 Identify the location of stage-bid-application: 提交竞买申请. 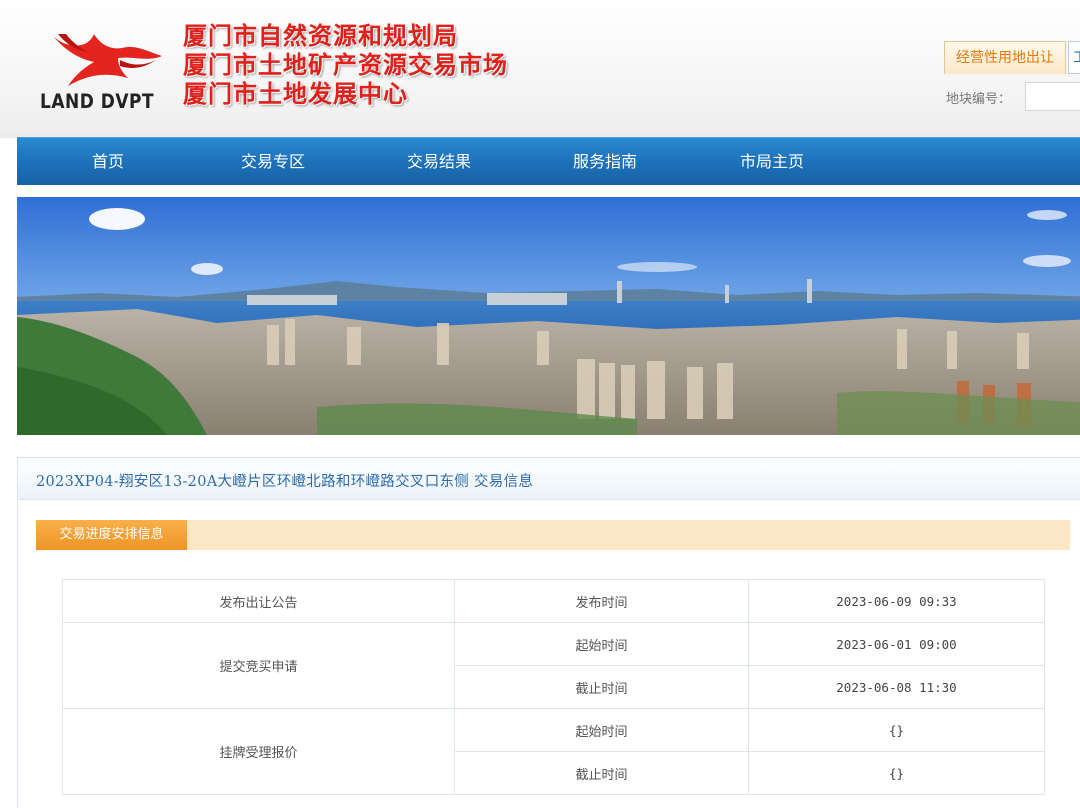
(258, 665).